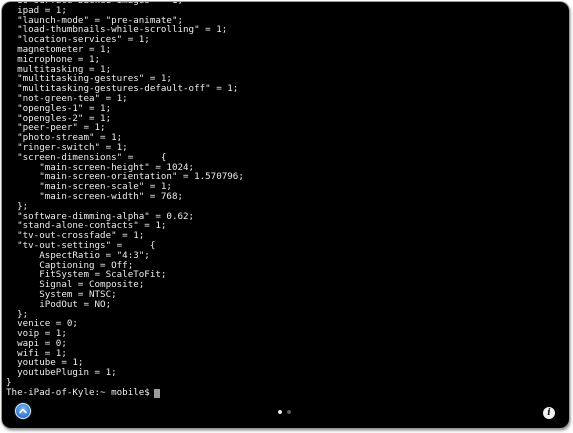 The height and width of the screenshot is (433, 573). What do you see at coordinates (549, 413) in the screenshot?
I see `info-icon: i` at bounding box center [549, 413].